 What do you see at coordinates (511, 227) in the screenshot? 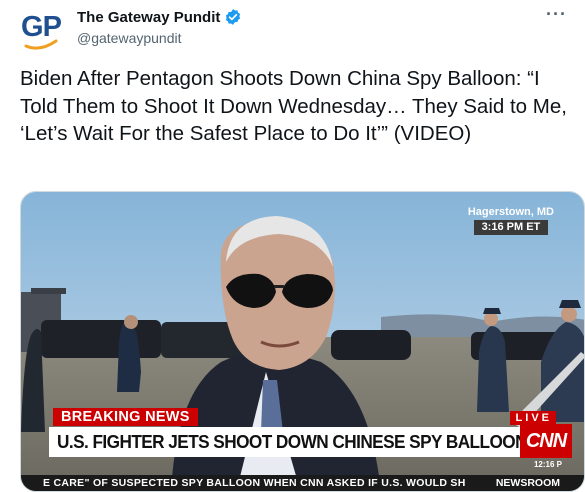
I see `video-time: 3:16 PM ET` at bounding box center [511, 227].